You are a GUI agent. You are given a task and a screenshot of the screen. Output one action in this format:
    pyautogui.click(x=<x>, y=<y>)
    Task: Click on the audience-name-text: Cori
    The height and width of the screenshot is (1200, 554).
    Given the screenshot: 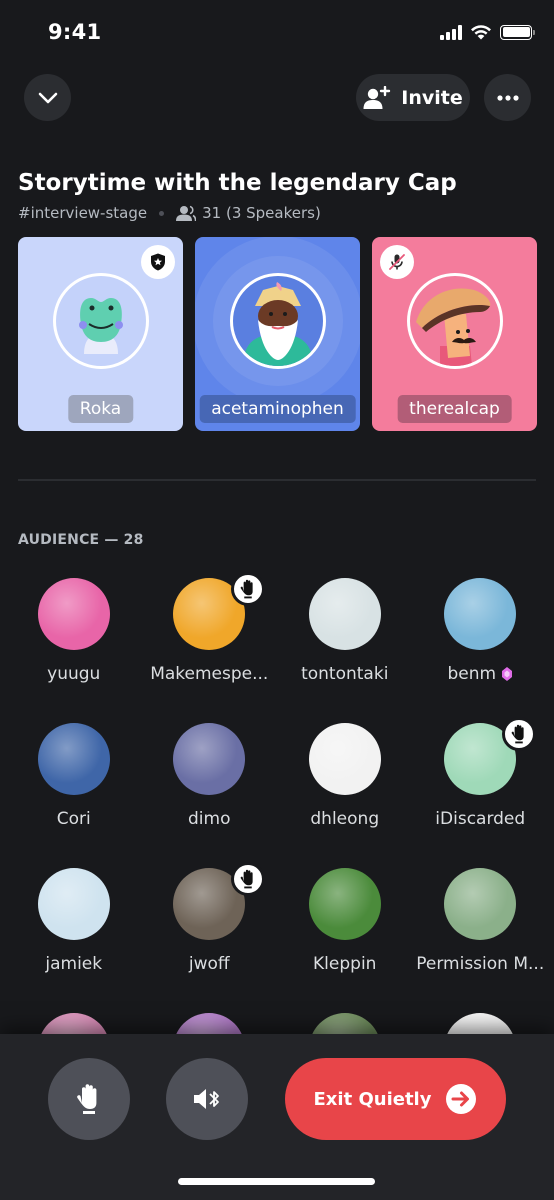 What is the action you would take?
    pyautogui.click(x=73, y=819)
    